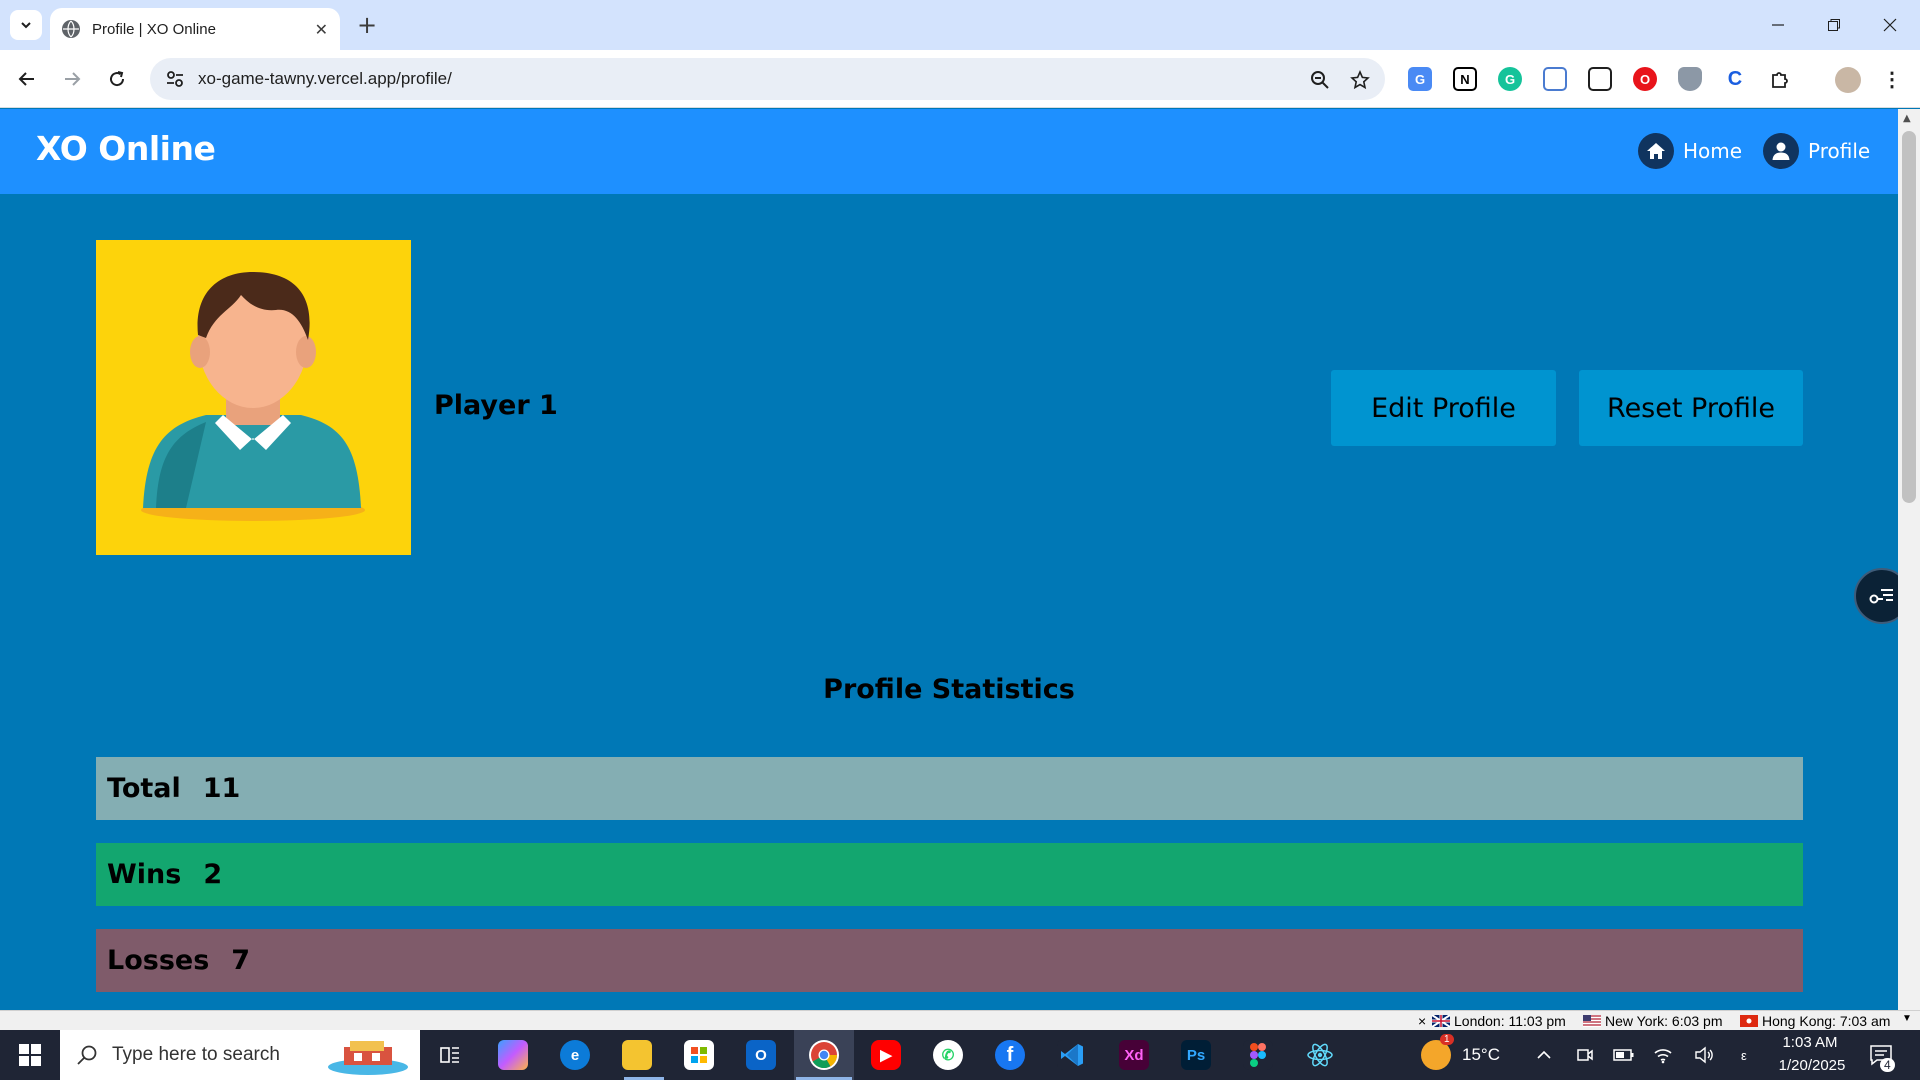  Describe the element at coordinates (1691, 408) in the screenshot. I see `reset-profile-button: Reset Profile` at that location.